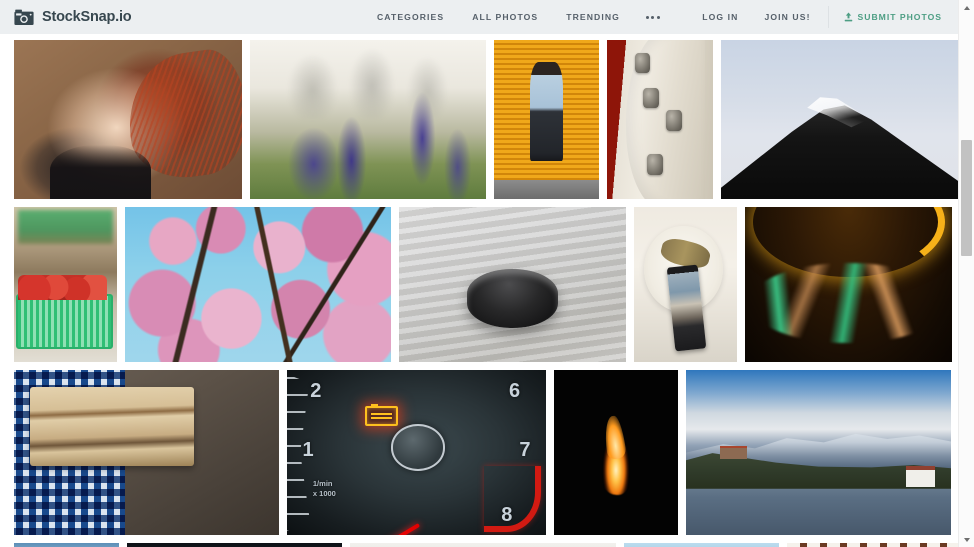 The width and height of the screenshot is (974, 547). Describe the element at coordinates (653, 17) in the screenshot. I see `ellipsis-icon` at that location.